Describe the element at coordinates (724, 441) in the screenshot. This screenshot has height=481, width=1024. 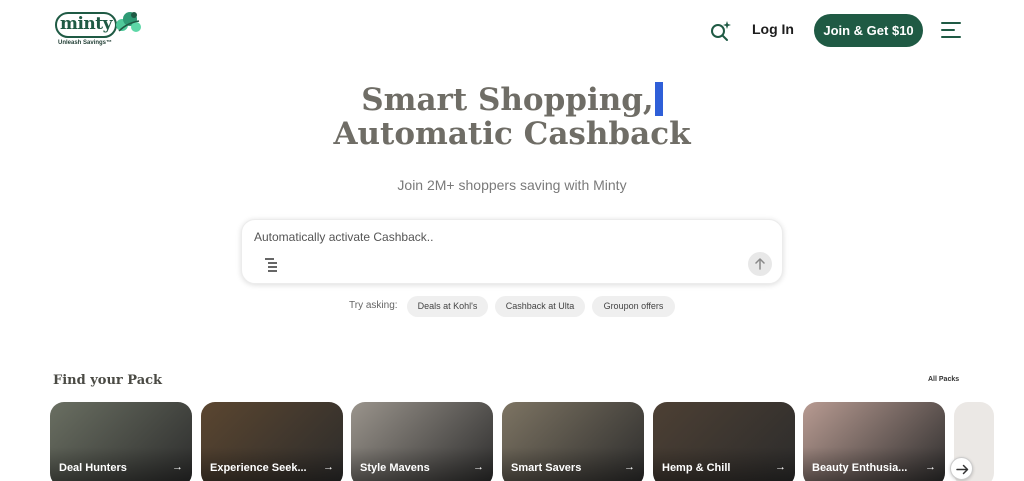
I see `pack-card-hemp-chill: Hemp & Chill →` at that location.